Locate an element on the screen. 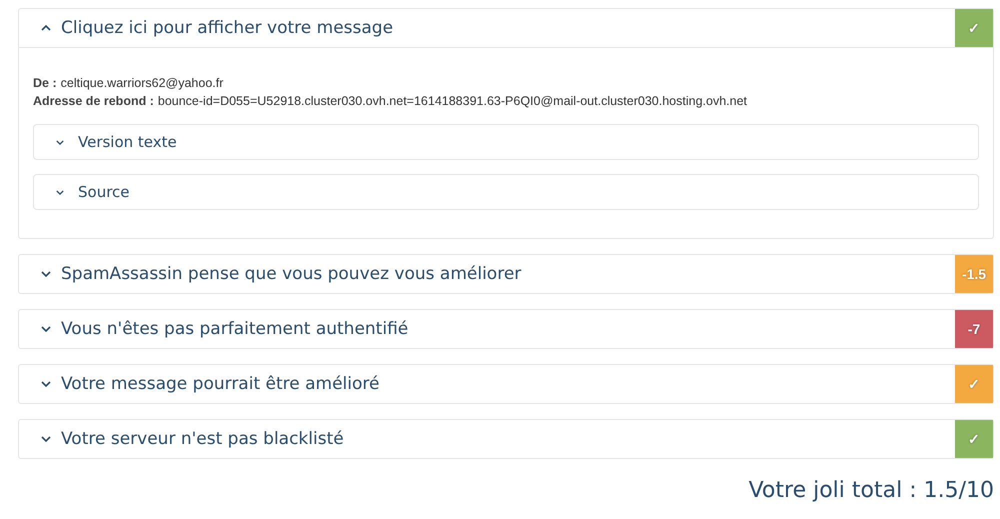 This screenshot has width=1000, height=519. panel-title: SpamAssassin pense que vous pouvez vous améliorer is located at coordinates (291, 274).